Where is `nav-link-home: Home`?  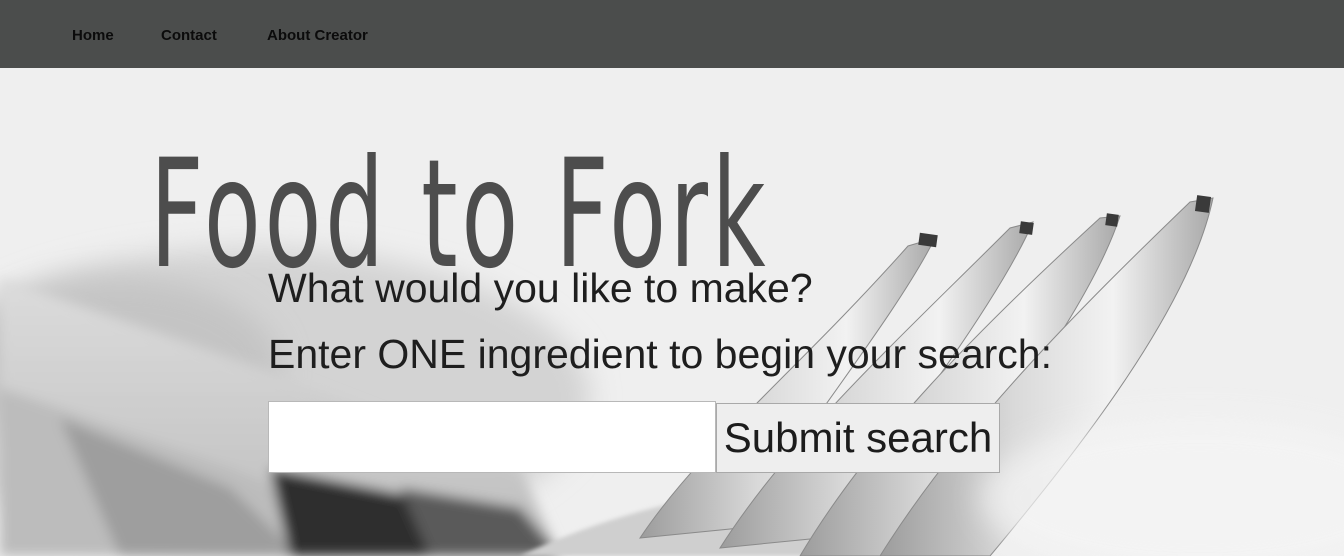 nav-link-home: Home is located at coordinates (93, 35).